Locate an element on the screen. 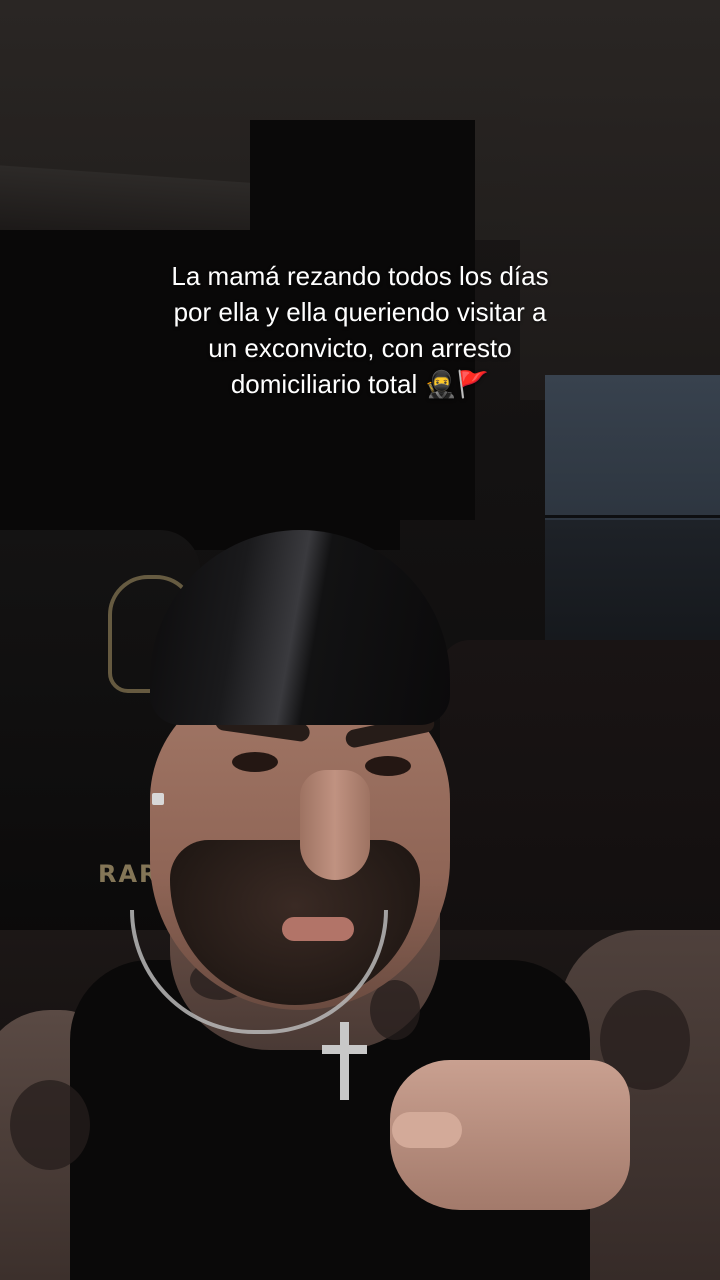 Image resolution: width=720 pixels, height=1280 pixels. cross-pendant-icon is located at coordinates (344, 1061).